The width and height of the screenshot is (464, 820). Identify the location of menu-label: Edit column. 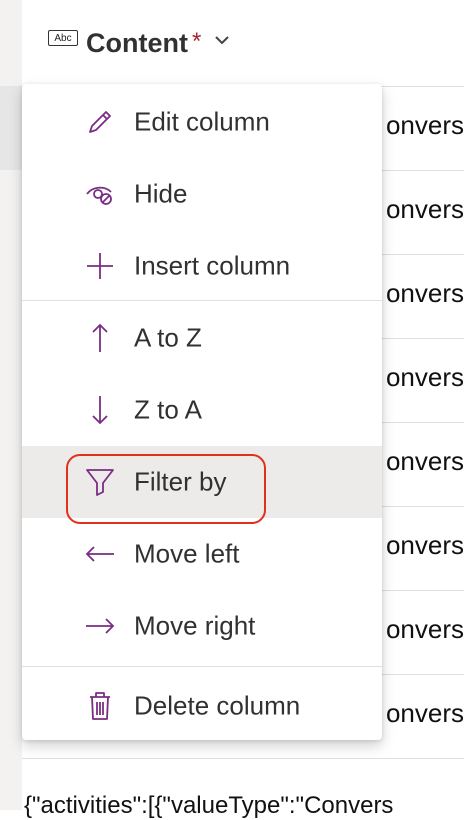
(202, 121).